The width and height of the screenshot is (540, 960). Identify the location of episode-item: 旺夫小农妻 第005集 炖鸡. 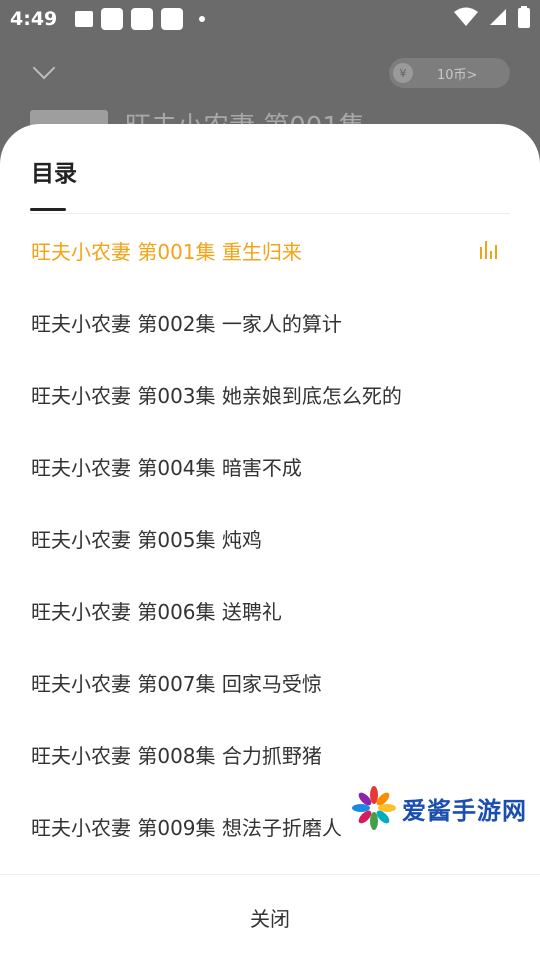
(270, 538).